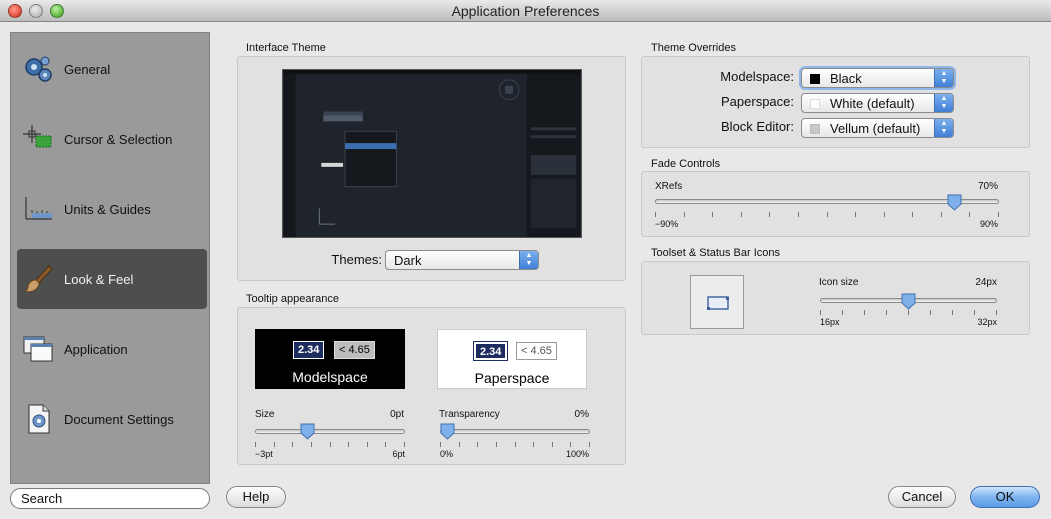 This screenshot has height=519, width=1051. Describe the element at coordinates (38, 69) in the screenshot. I see `gears-icon` at that location.